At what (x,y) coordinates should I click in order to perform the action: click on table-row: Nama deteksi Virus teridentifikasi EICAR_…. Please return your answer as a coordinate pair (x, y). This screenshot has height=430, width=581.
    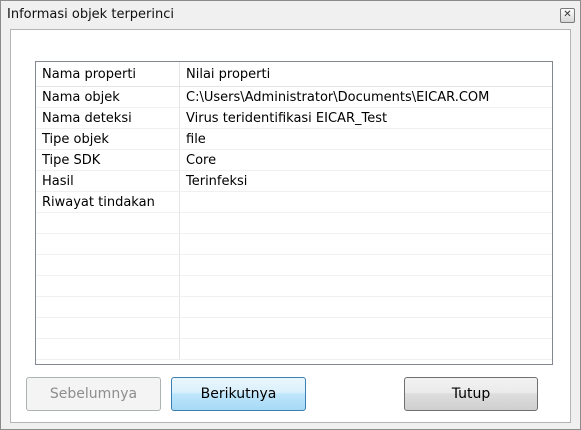
    Looking at the image, I should click on (294, 118).